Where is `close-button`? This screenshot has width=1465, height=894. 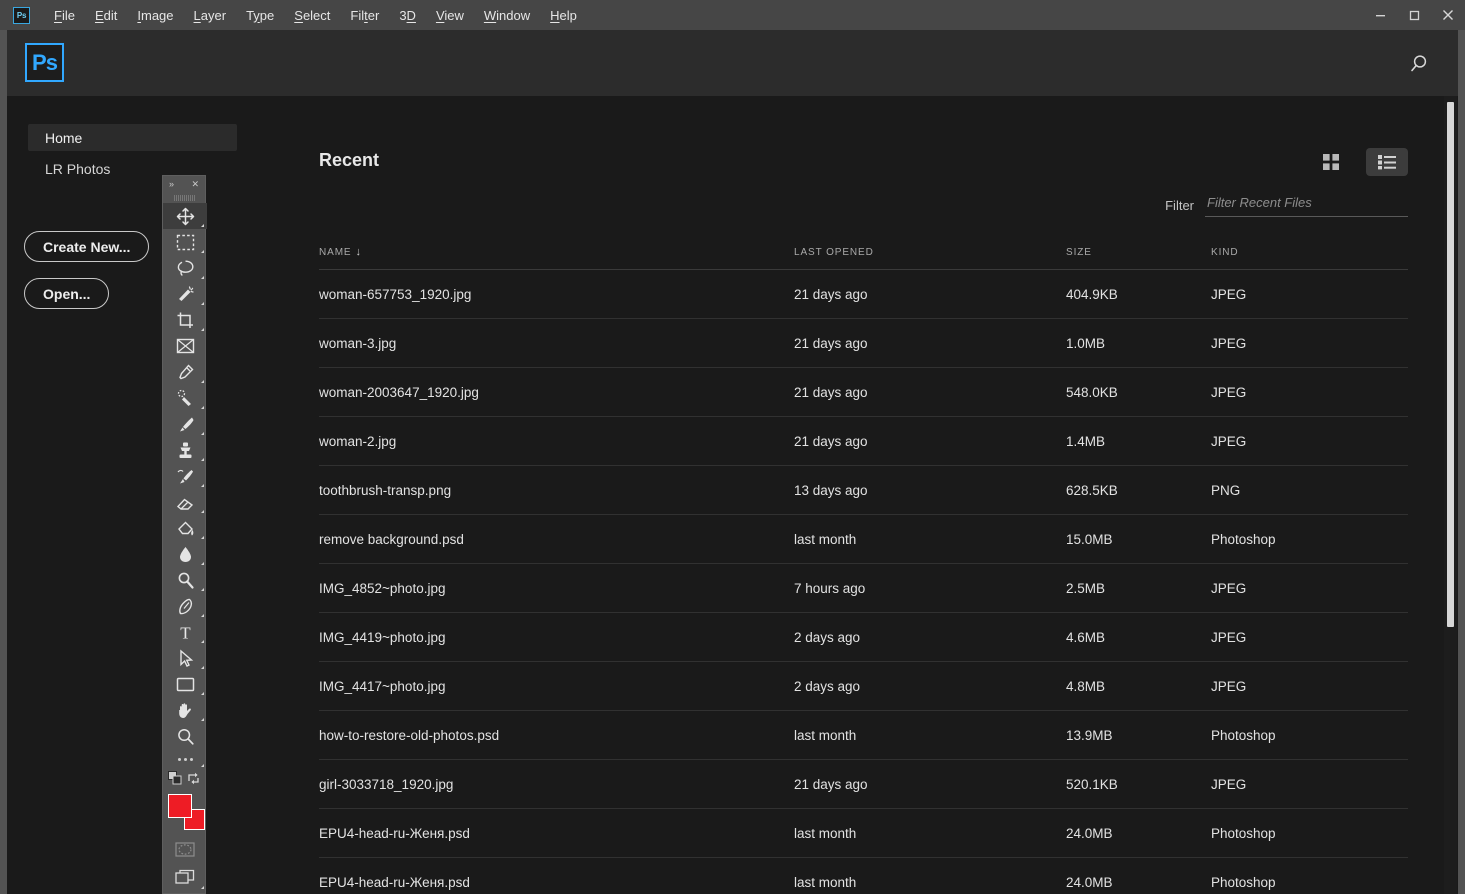
close-button is located at coordinates (1448, 15).